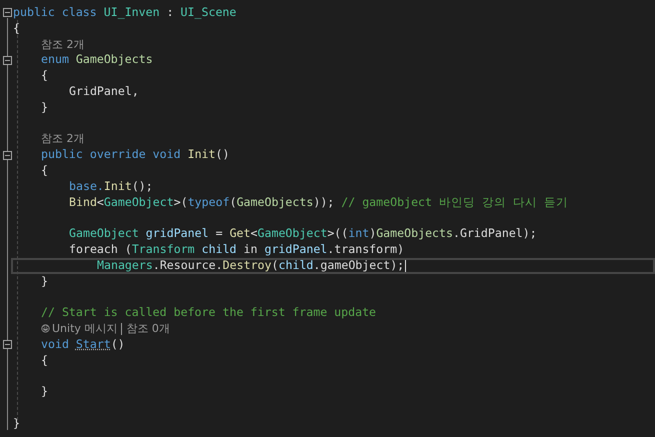 Image resolution: width=655 pixels, height=437 pixels. What do you see at coordinates (208, 313) in the screenshot?
I see `code-line: // Start is called before the first frame update` at bounding box center [208, 313].